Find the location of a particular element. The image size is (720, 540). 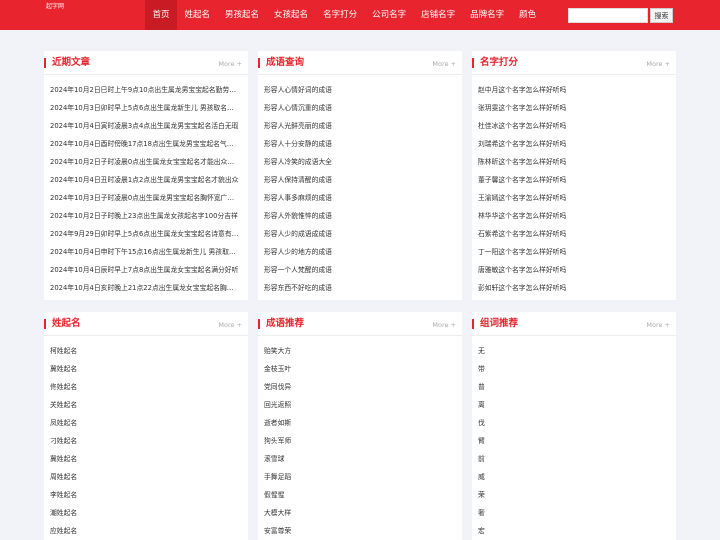

list-item: 彭如轩这个名字怎么样好听吗 is located at coordinates (574, 288).